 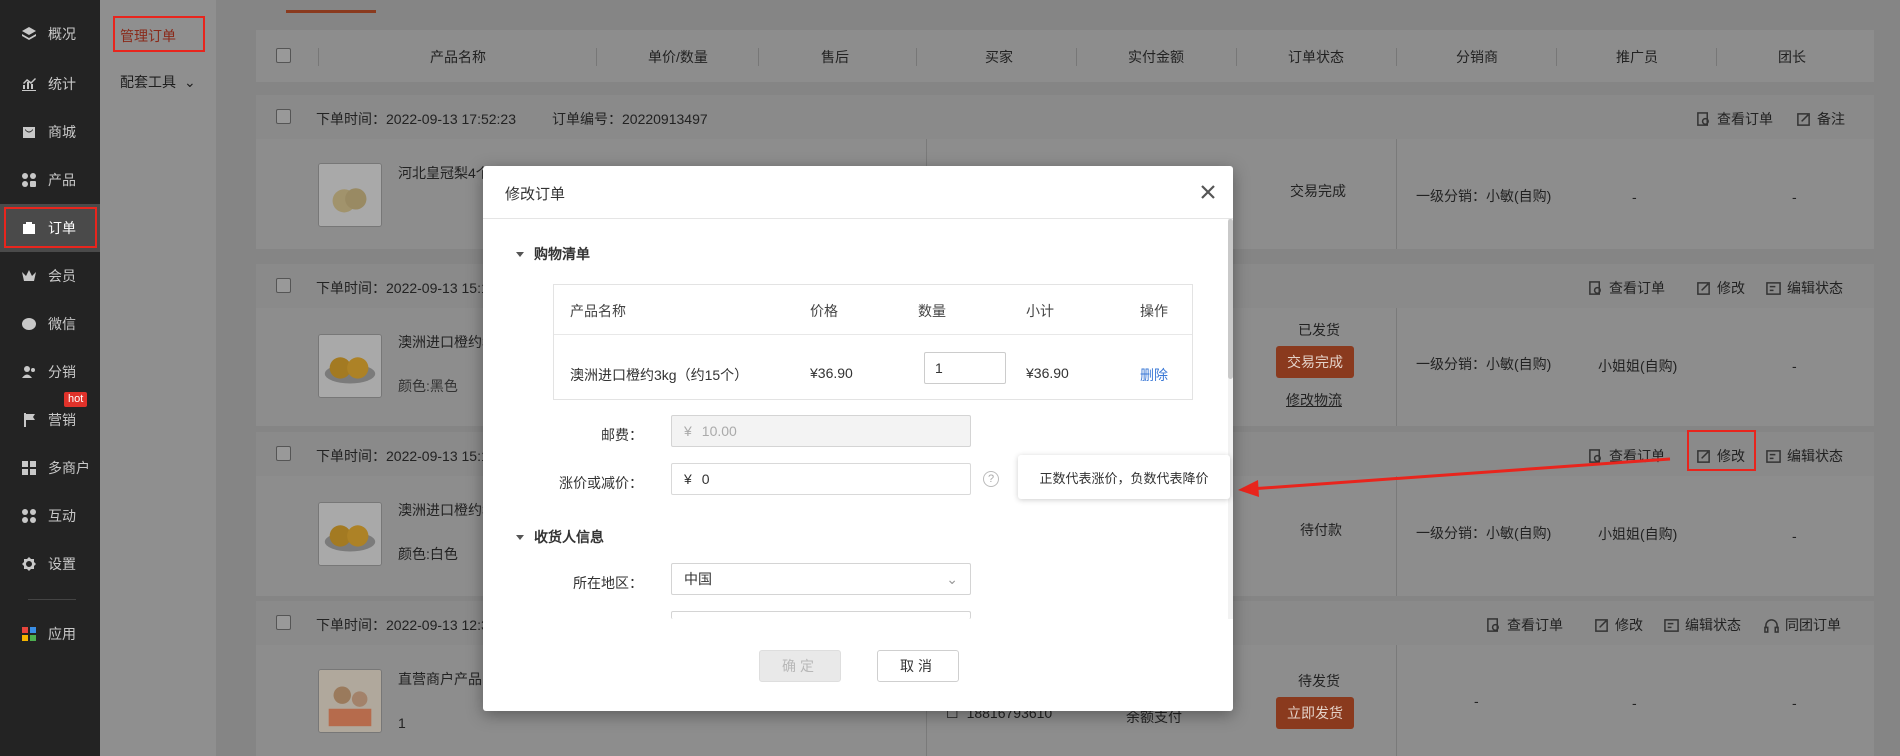 What do you see at coordinates (1208, 192) in the screenshot?
I see `close-icon` at bounding box center [1208, 192].